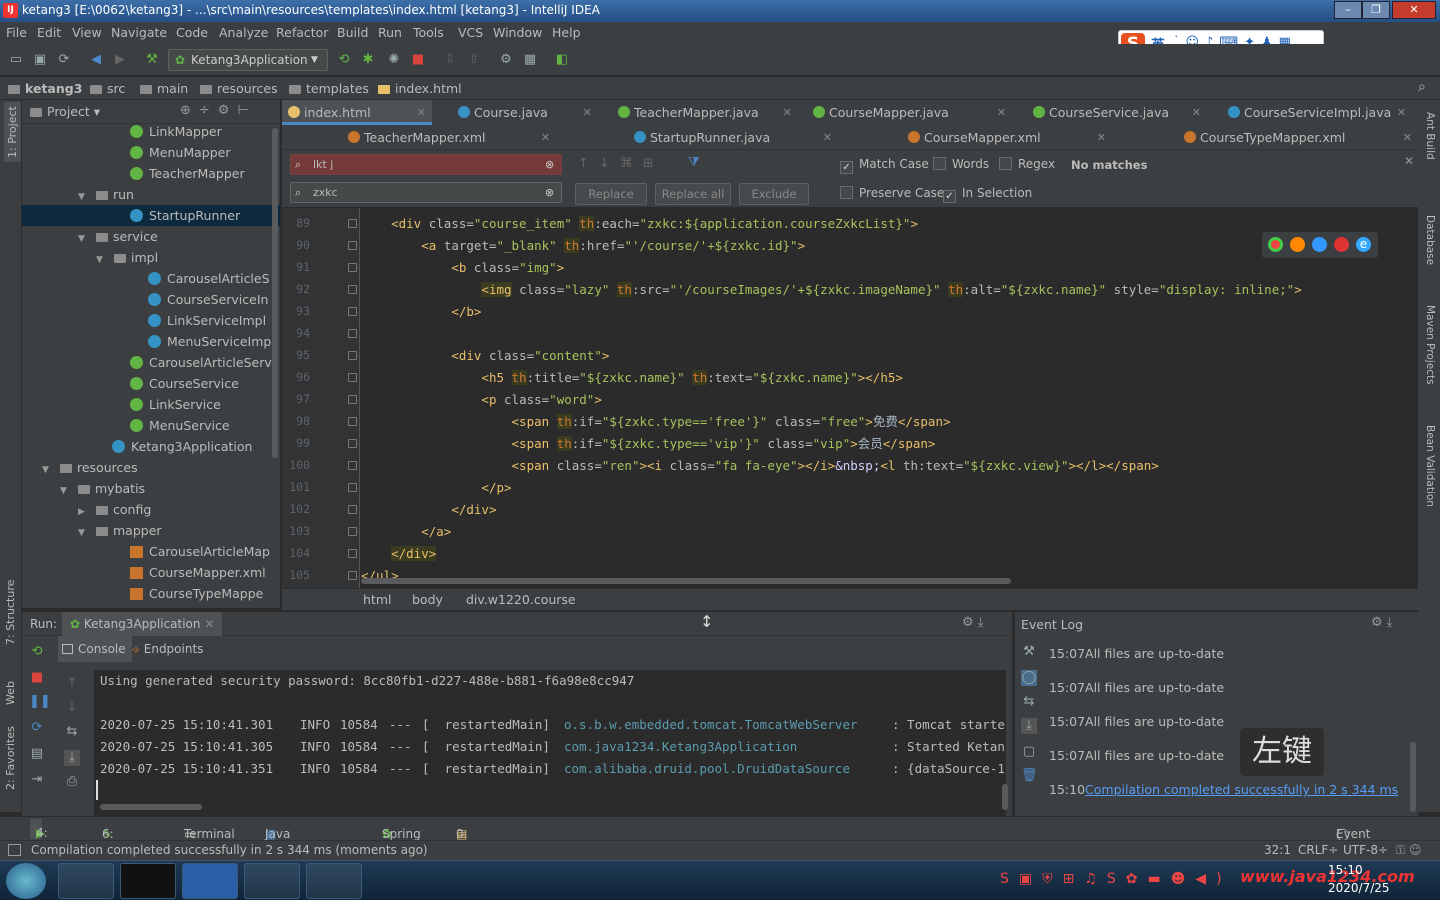 The width and height of the screenshot is (1440, 900). What do you see at coordinates (705, 112) in the screenshot?
I see `editor-tab: TeacherMapper.java ✕` at bounding box center [705, 112].